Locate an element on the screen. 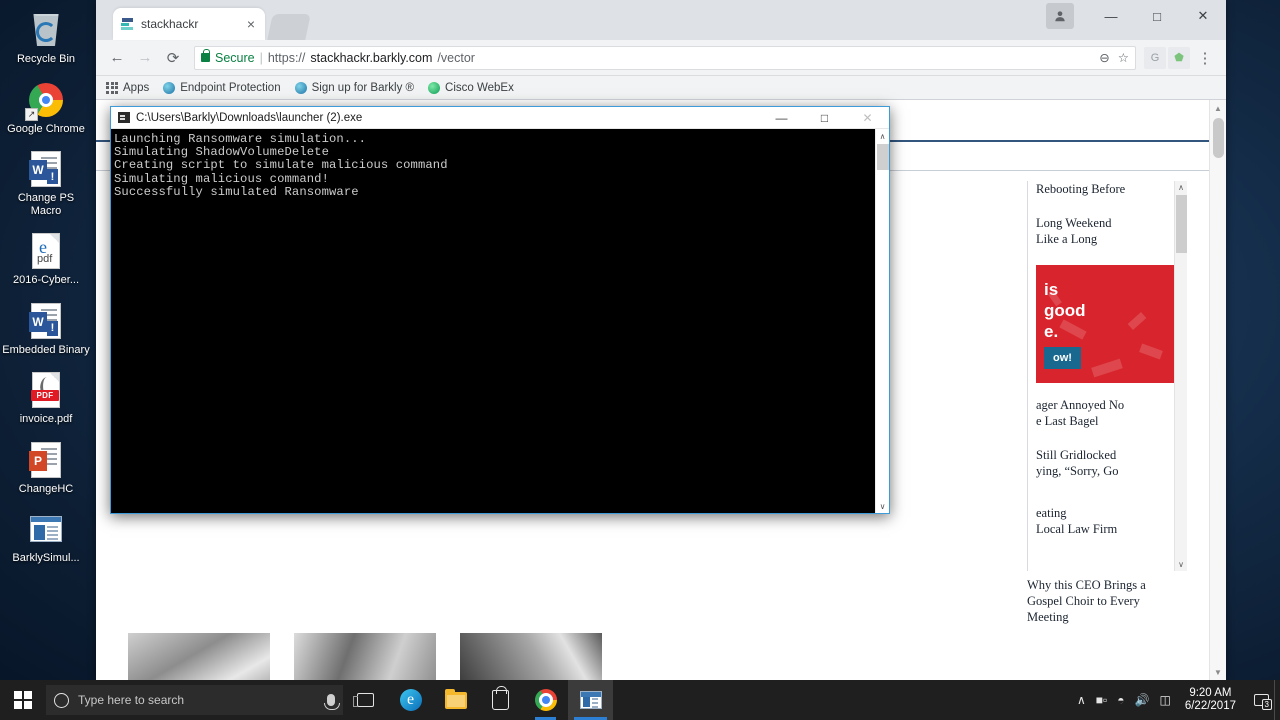  show-hidden-icons-button: ∧ is located at coordinates (1081, 700).